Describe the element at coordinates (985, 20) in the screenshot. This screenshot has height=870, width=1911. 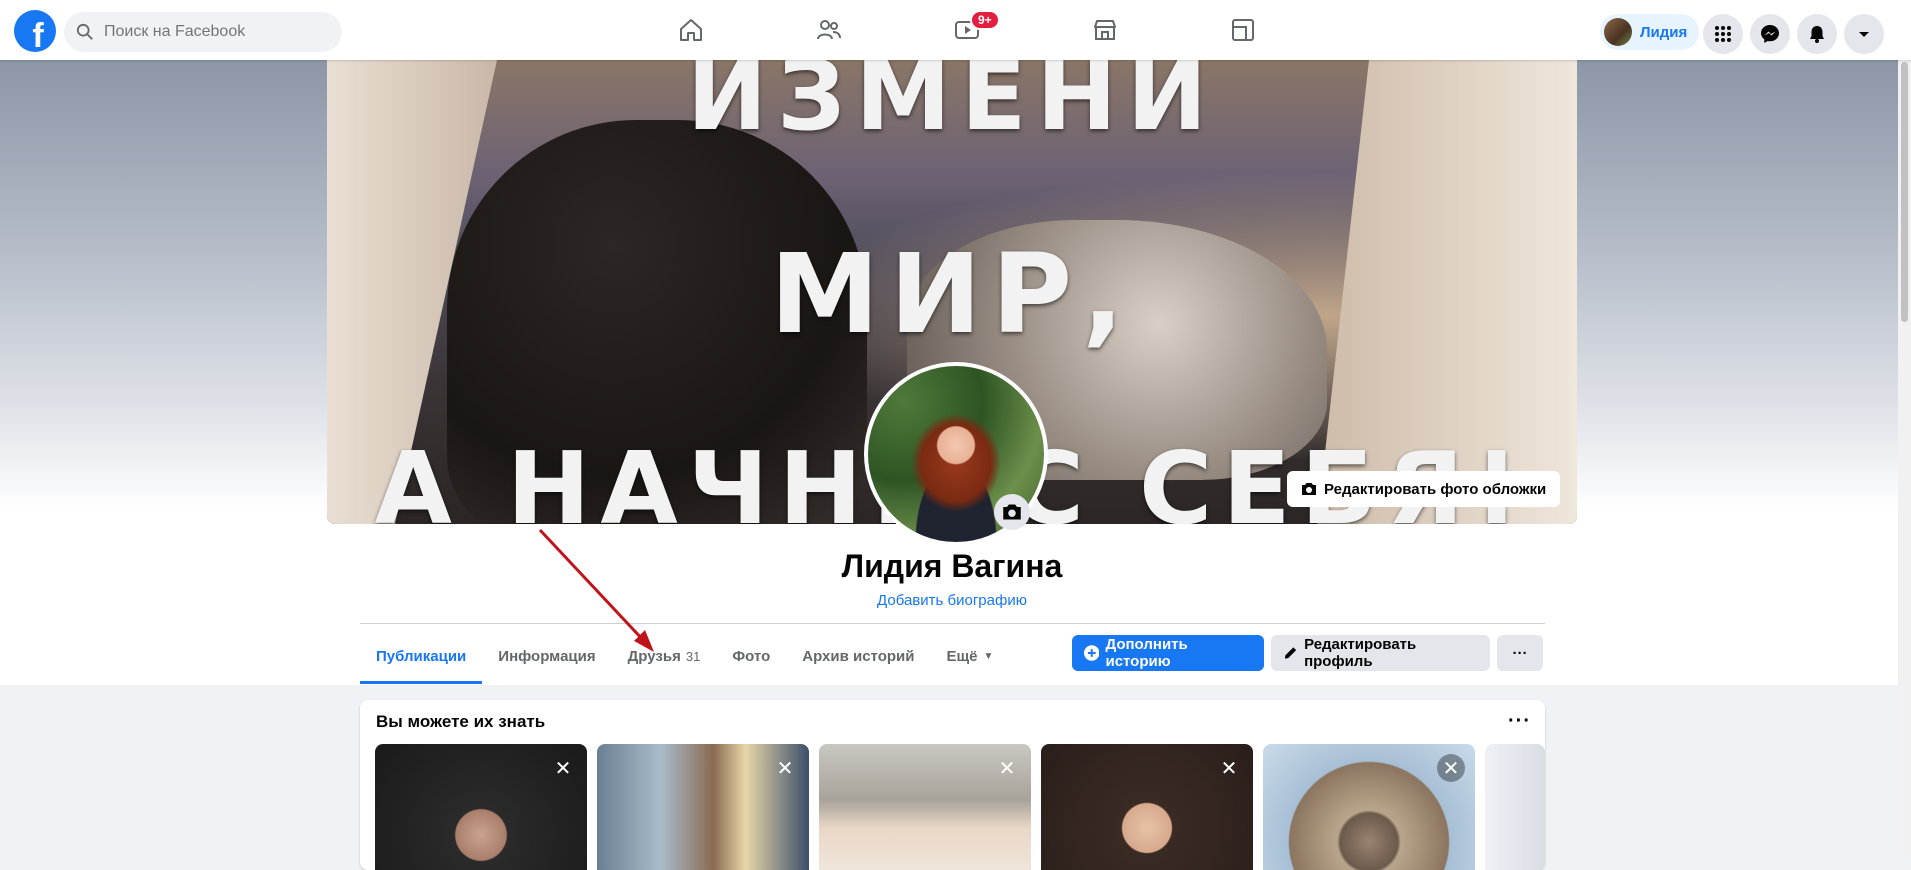
I see `watch-notification-badge: 9+` at that location.